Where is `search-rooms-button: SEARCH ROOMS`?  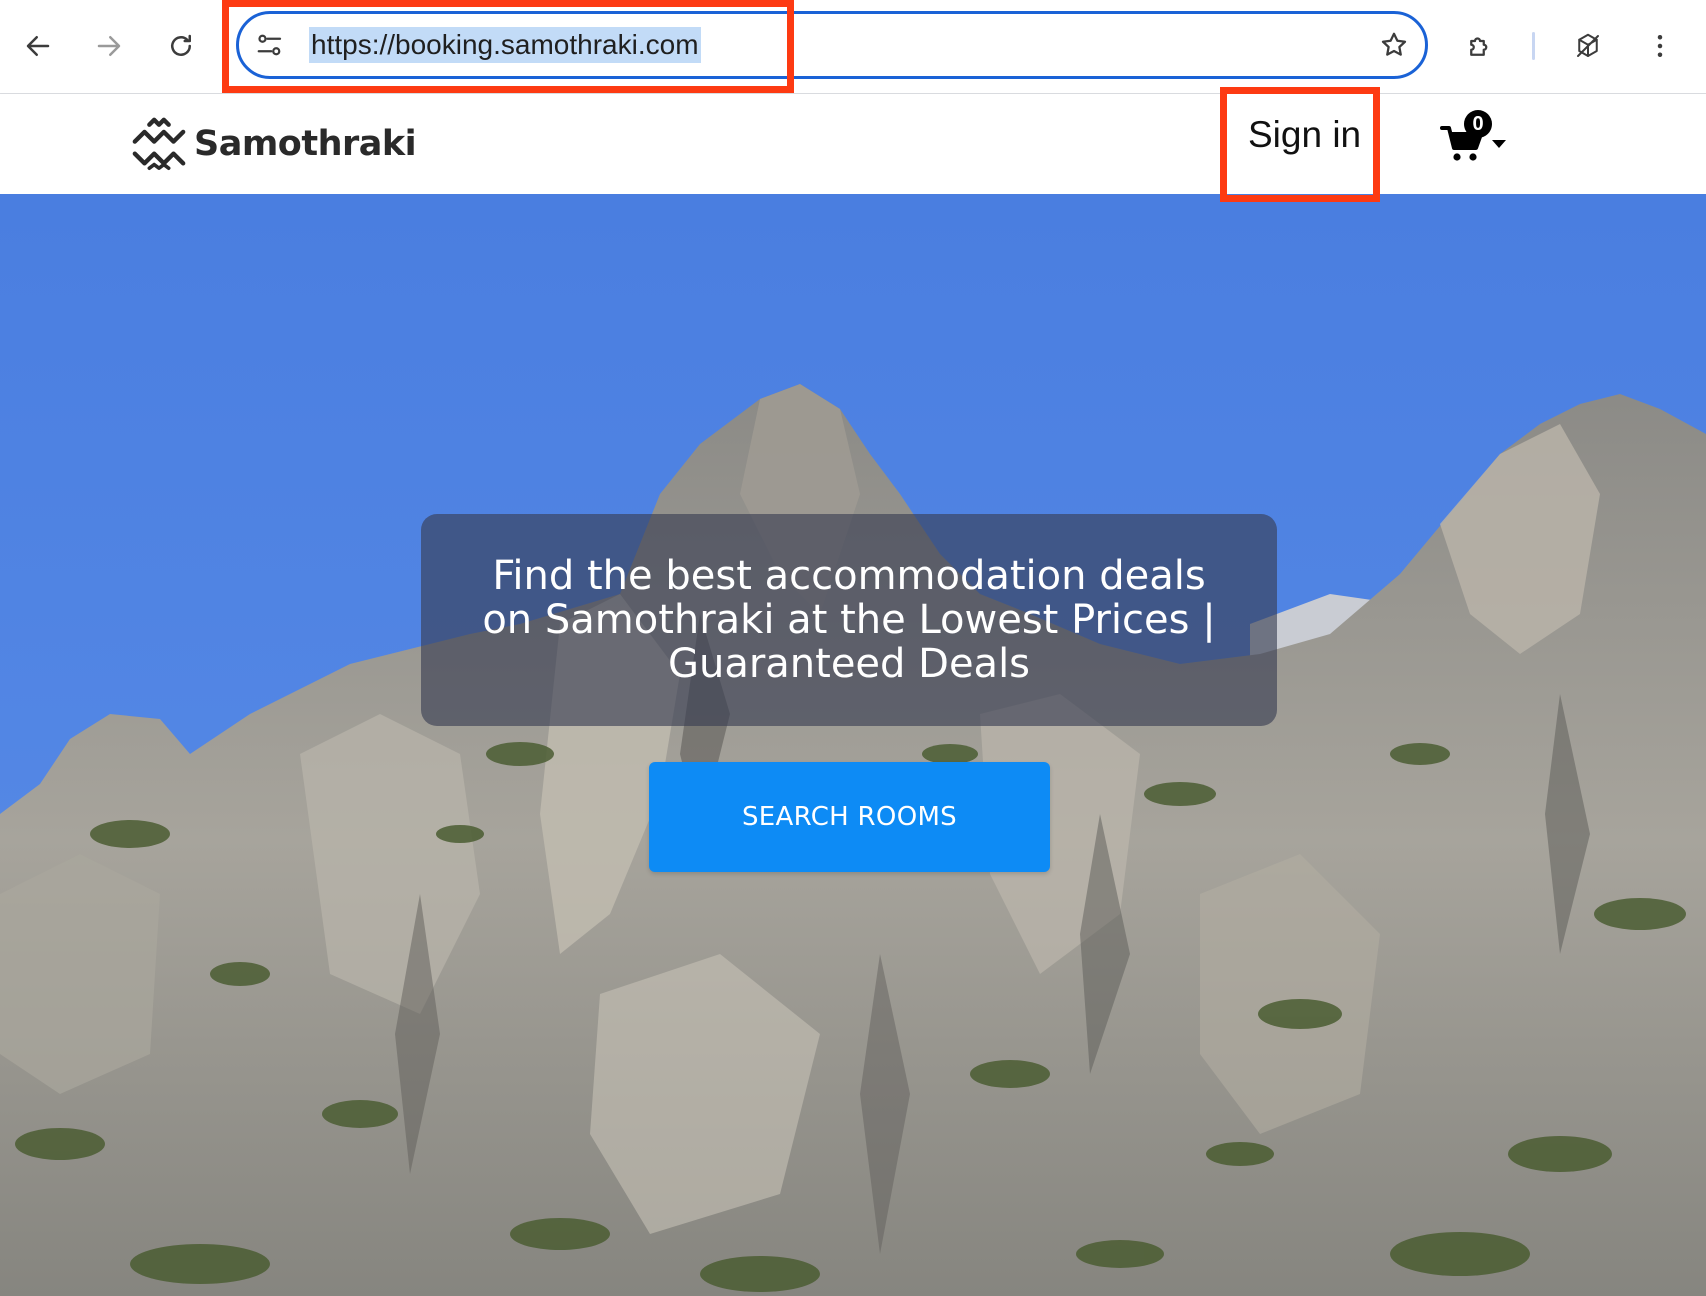 search-rooms-button: SEARCH ROOMS is located at coordinates (849, 817).